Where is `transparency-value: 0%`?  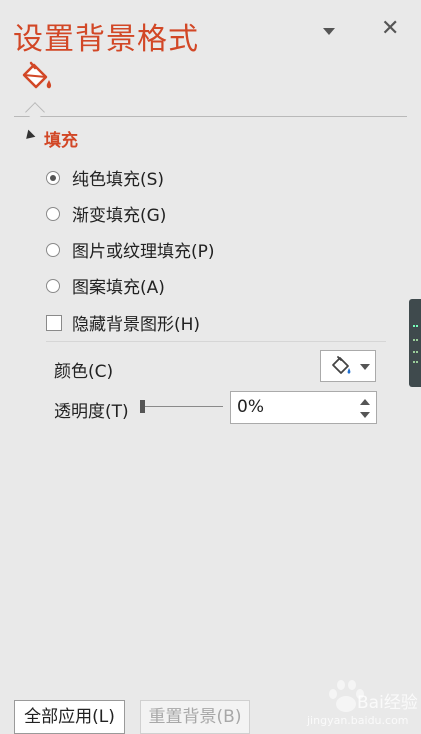 transparency-value: 0% is located at coordinates (250, 407).